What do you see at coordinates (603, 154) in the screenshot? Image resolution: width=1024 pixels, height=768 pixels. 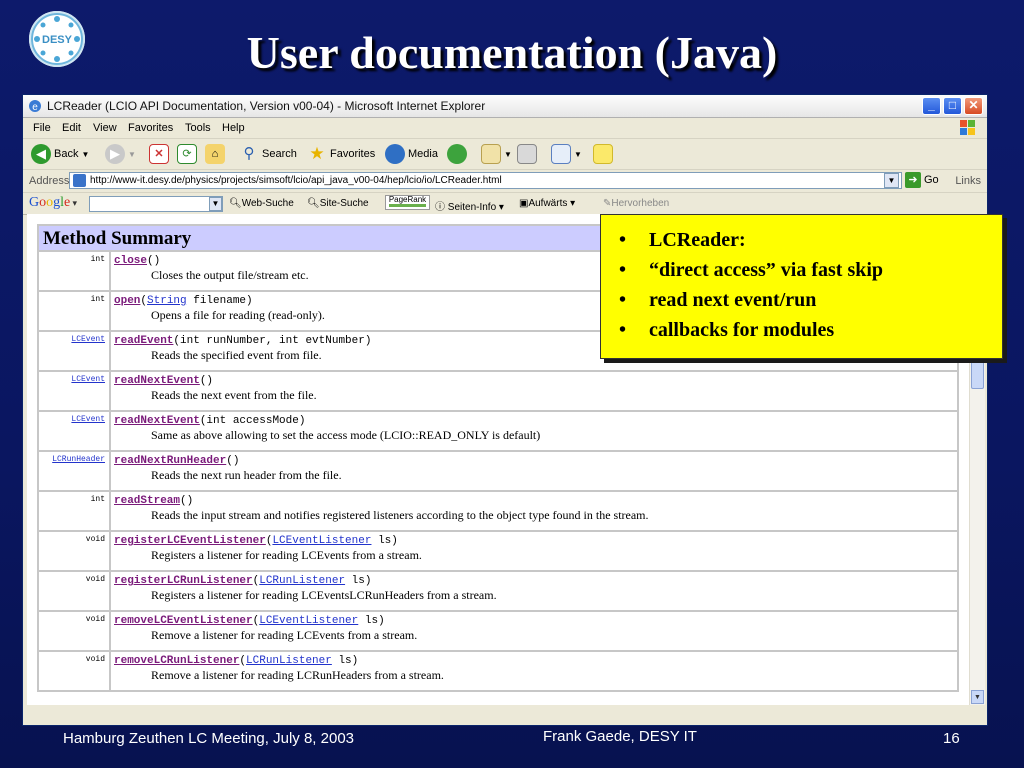 I see `note-button` at bounding box center [603, 154].